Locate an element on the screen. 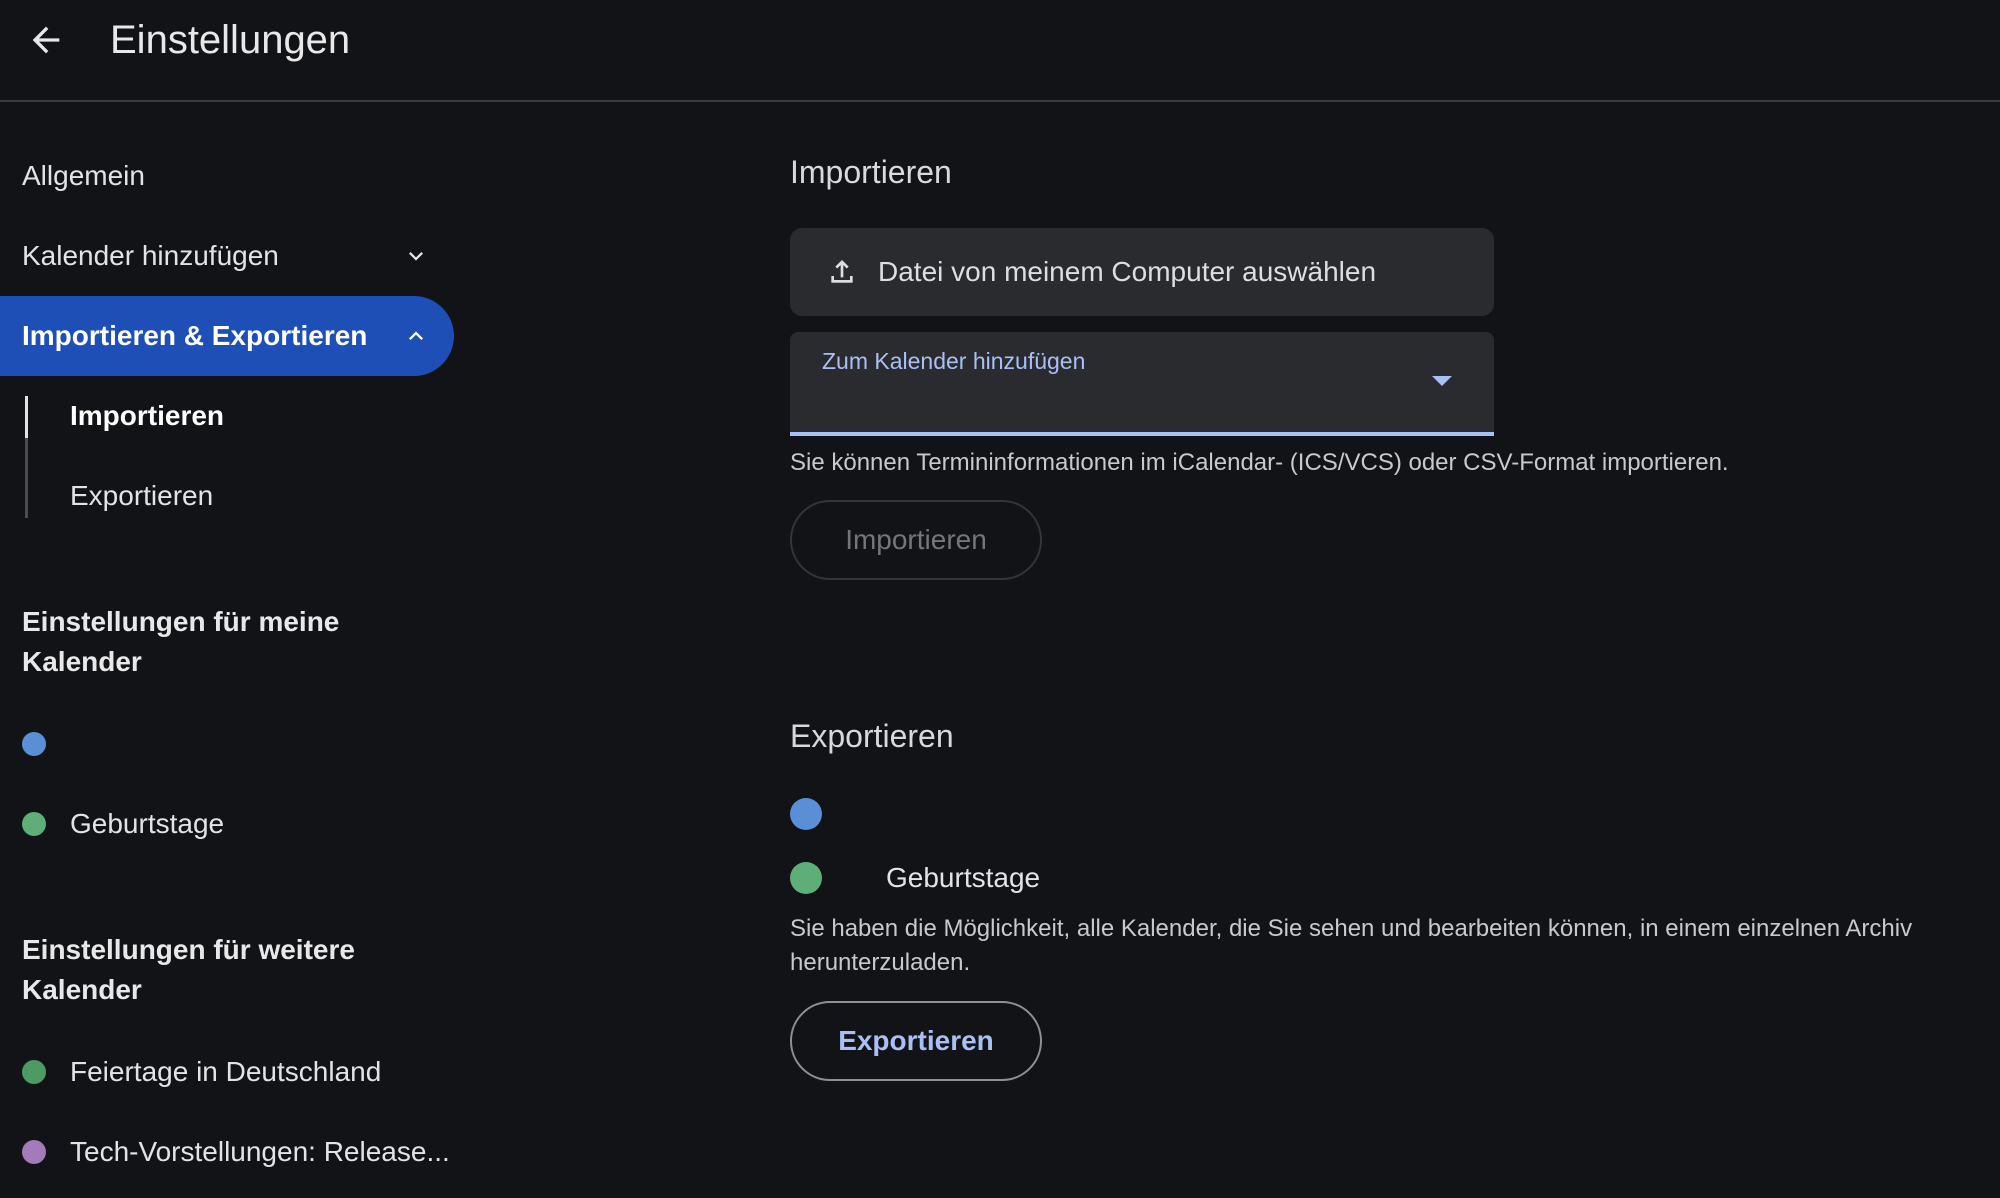 The image size is (2000, 1198). sidebar-calendar-holidays: Feiertage in Deutschland is located at coordinates (201, 1072).